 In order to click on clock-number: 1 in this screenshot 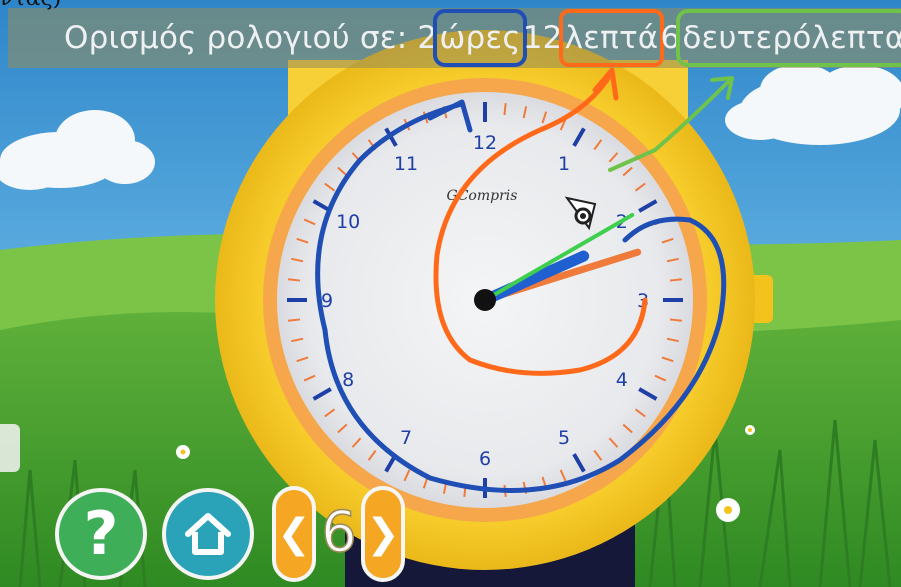, I will do `click(564, 164)`.